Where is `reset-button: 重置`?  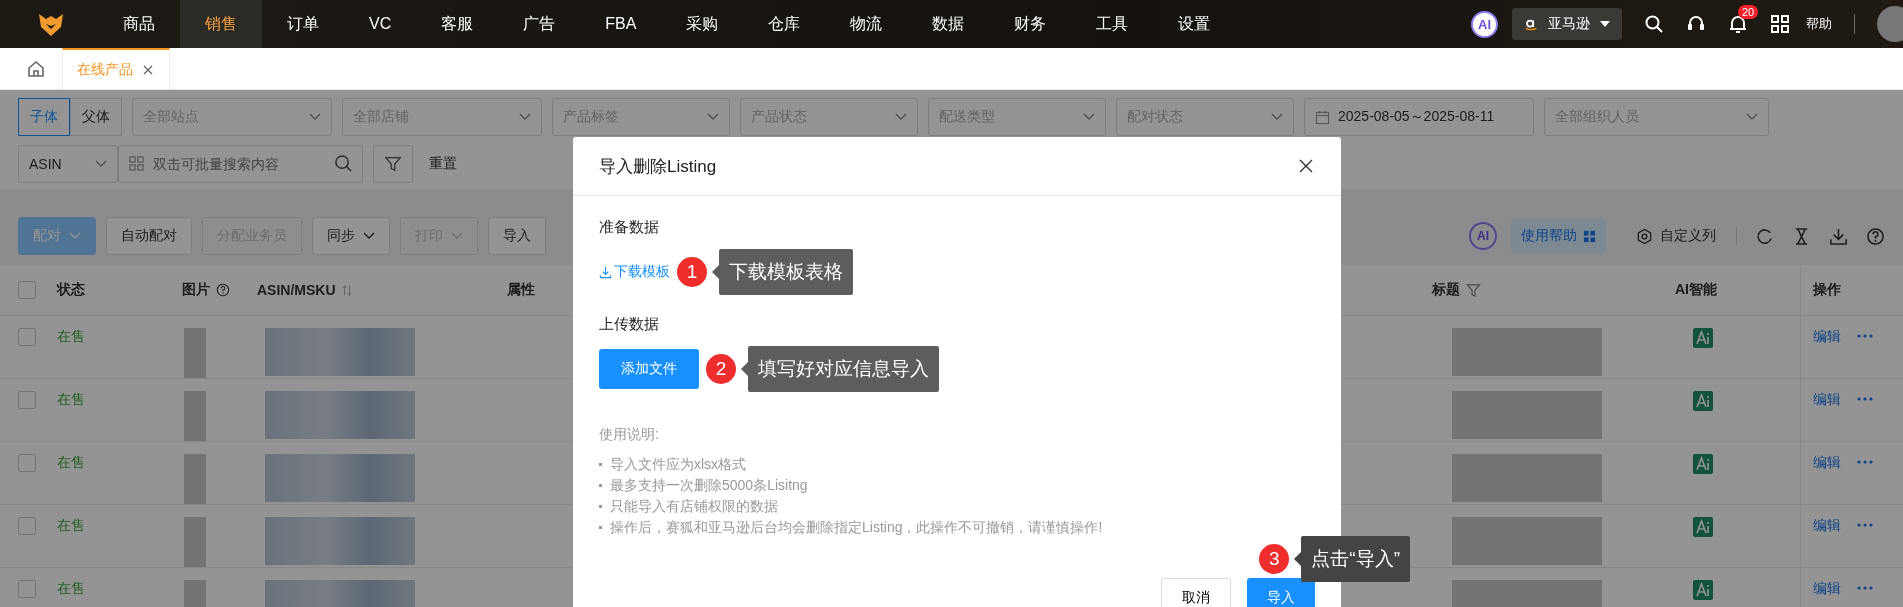
reset-button: 重置 is located at coordinates (443, 164).